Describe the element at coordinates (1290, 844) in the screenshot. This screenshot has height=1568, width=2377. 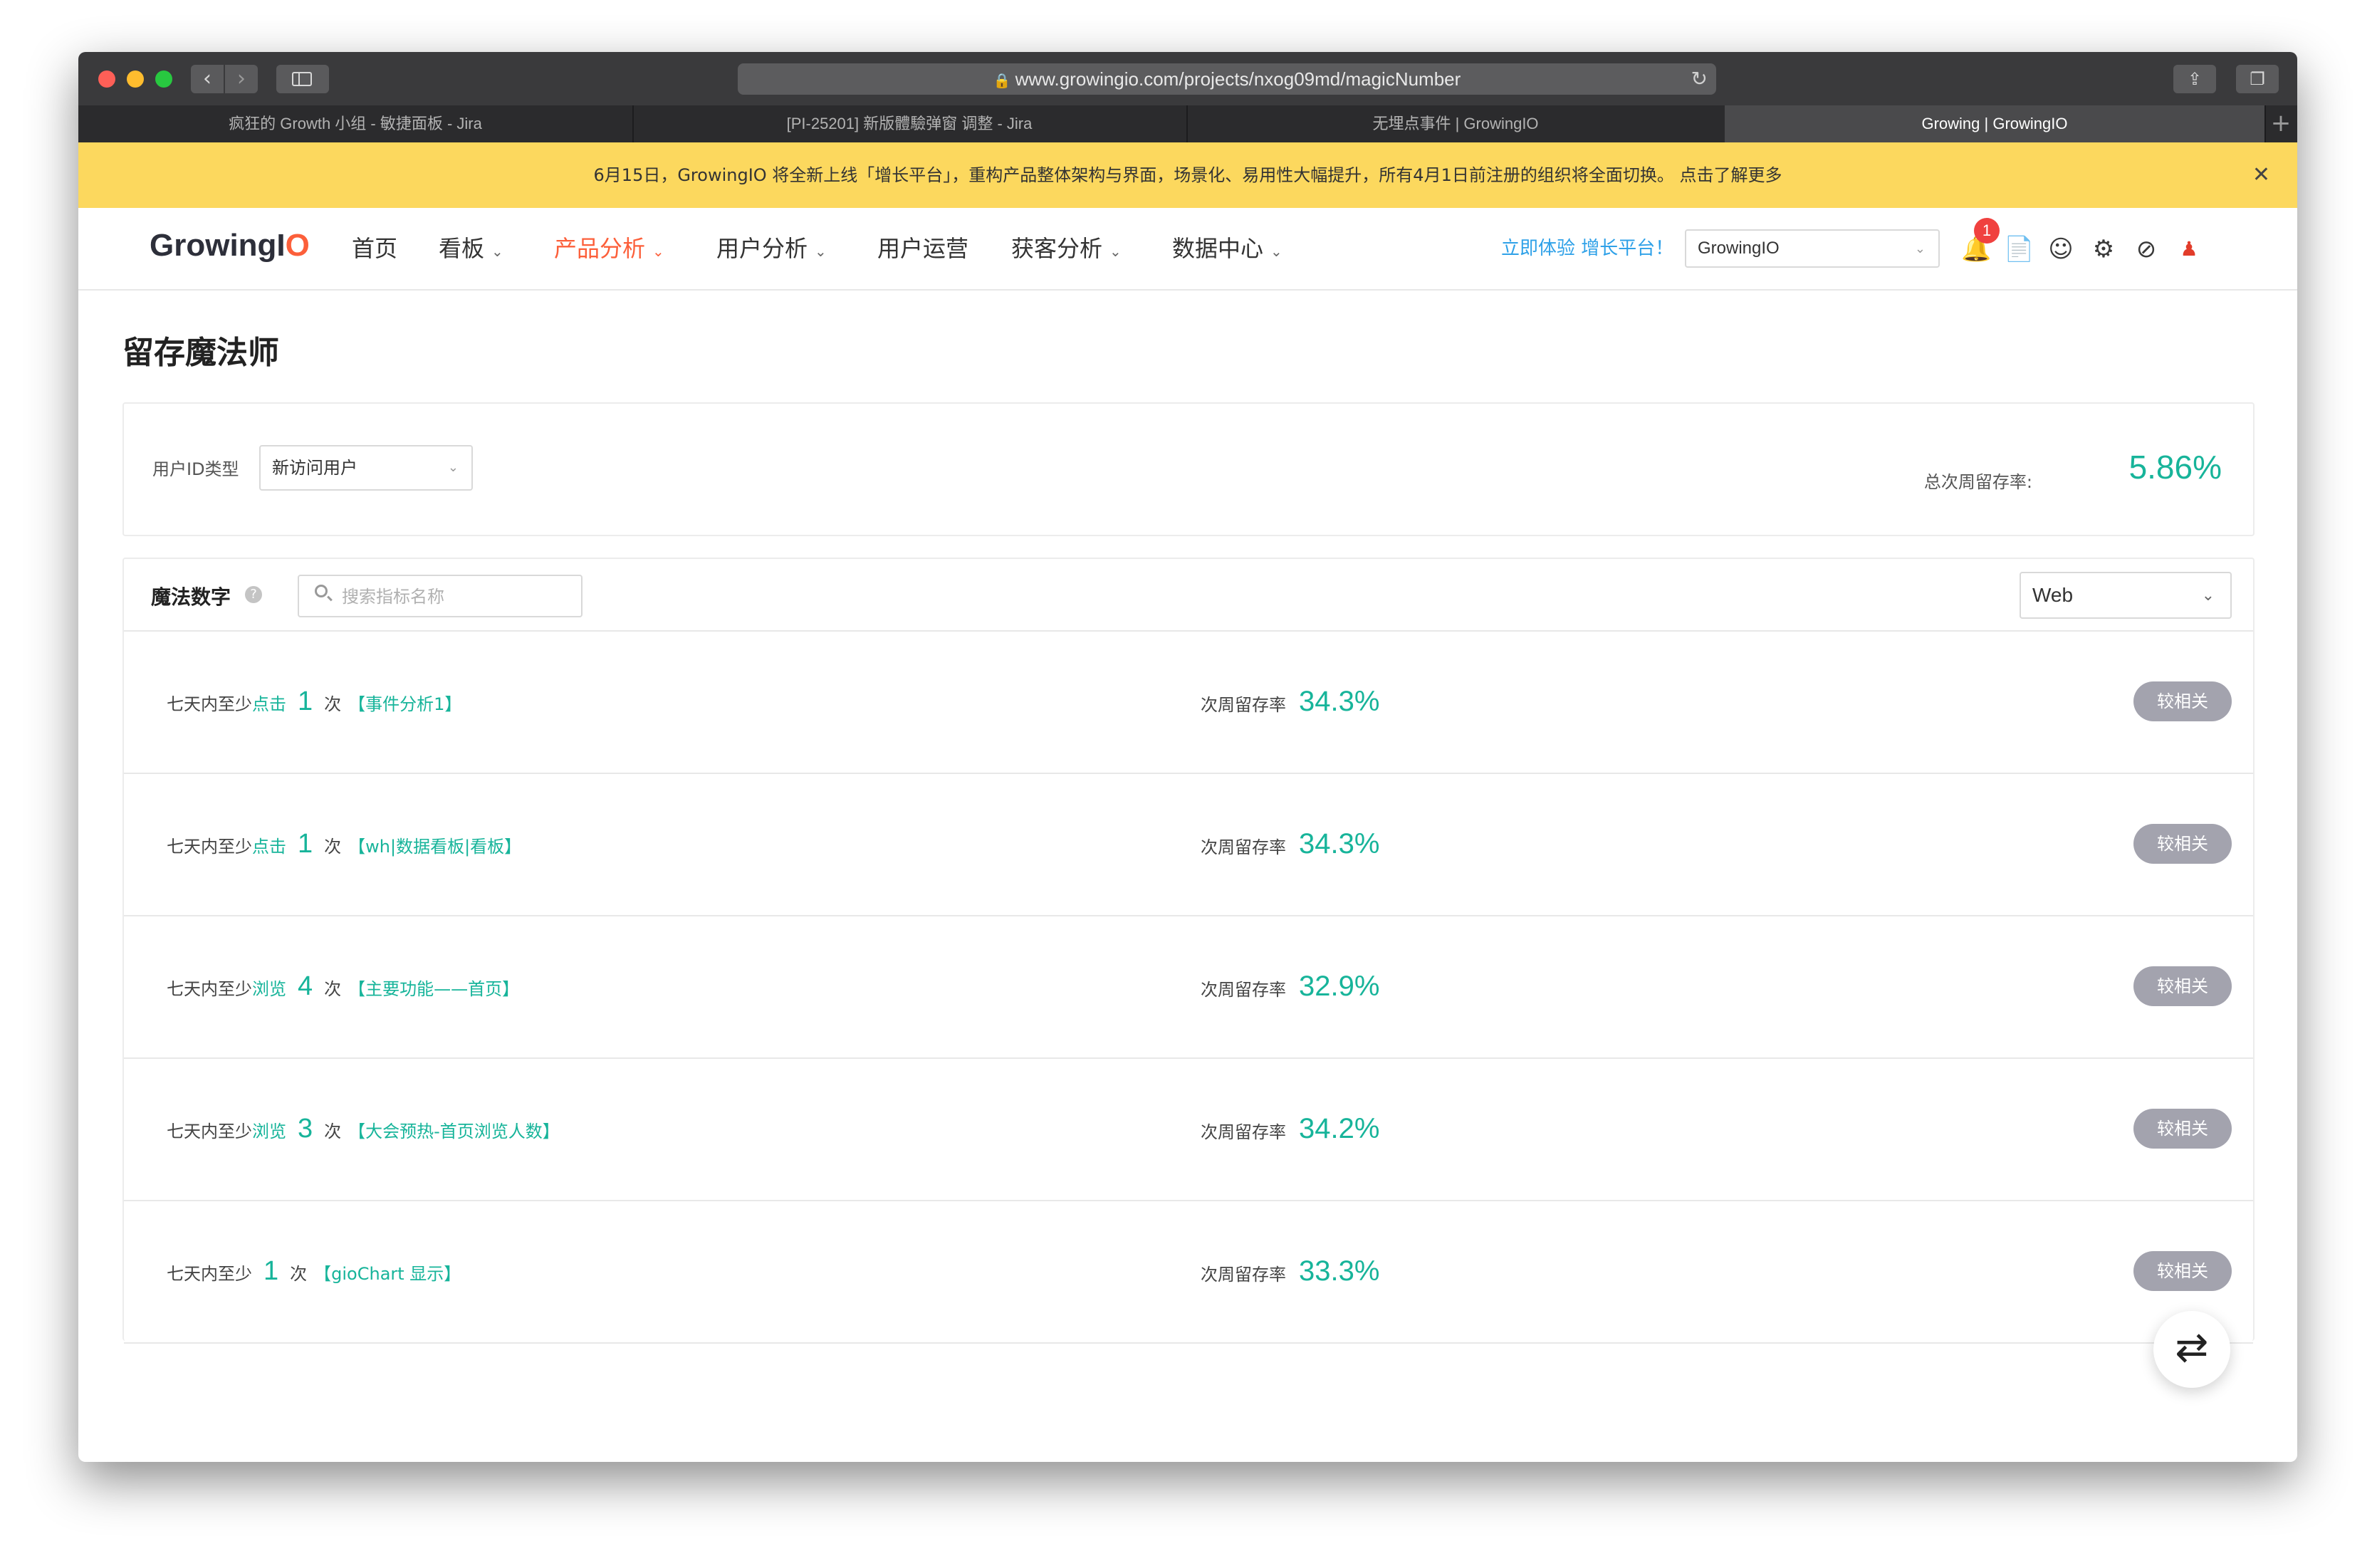
I see `retention-rate: 次周留存率 34.3%` at that location.